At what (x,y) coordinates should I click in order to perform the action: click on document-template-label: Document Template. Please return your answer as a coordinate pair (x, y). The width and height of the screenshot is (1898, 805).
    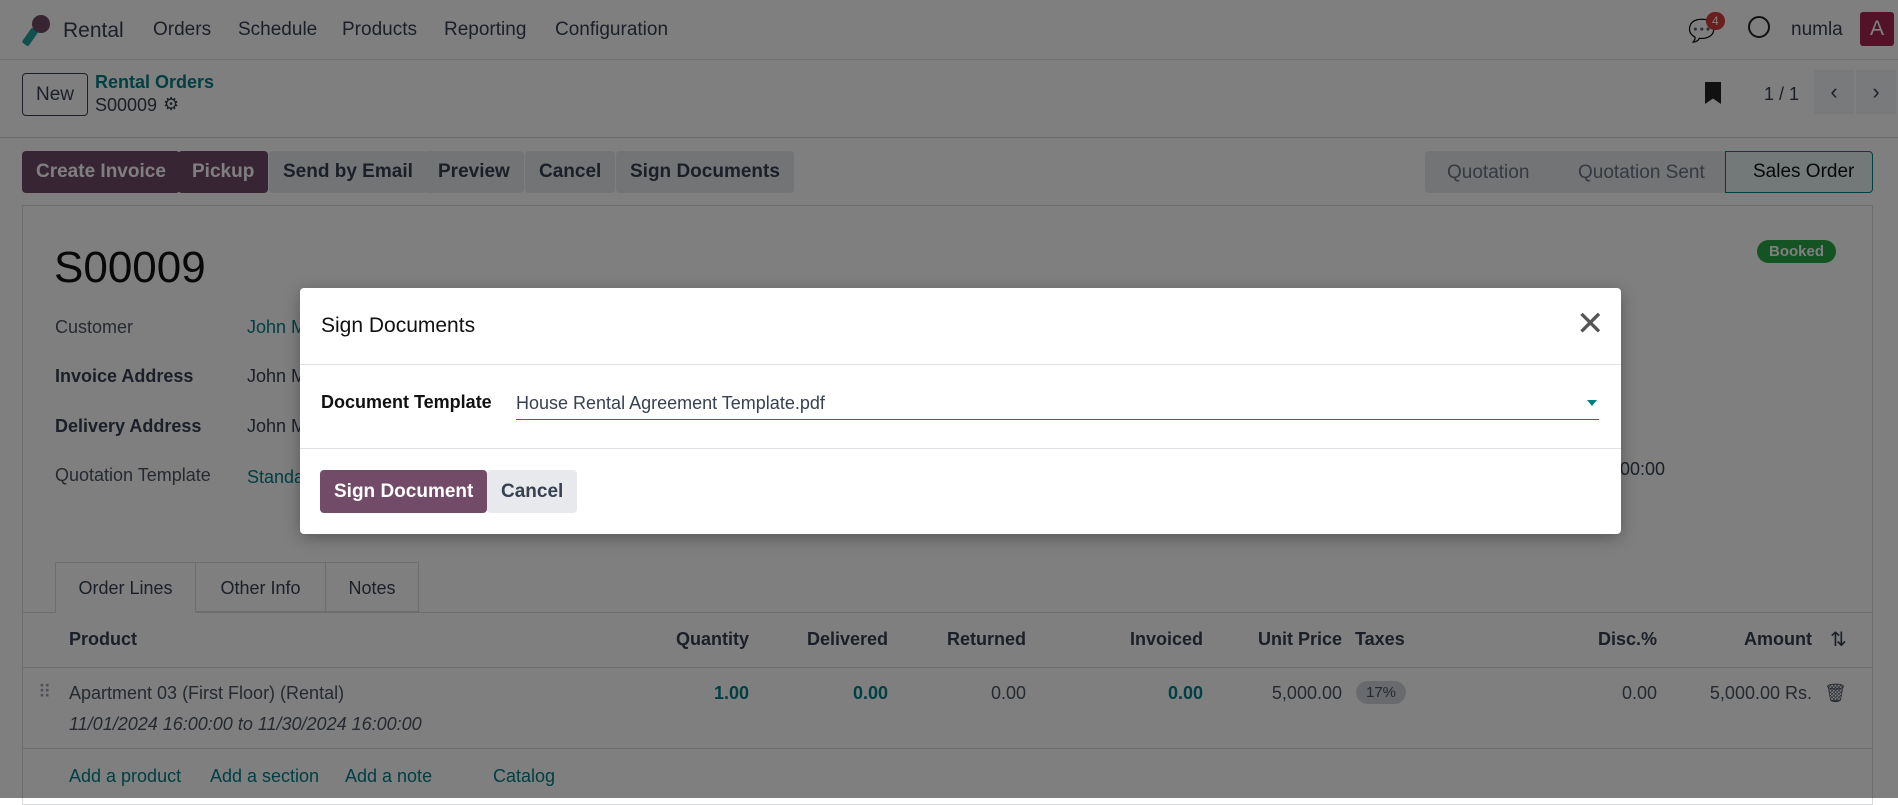
    Looking at the image, I should click on (406, 402).